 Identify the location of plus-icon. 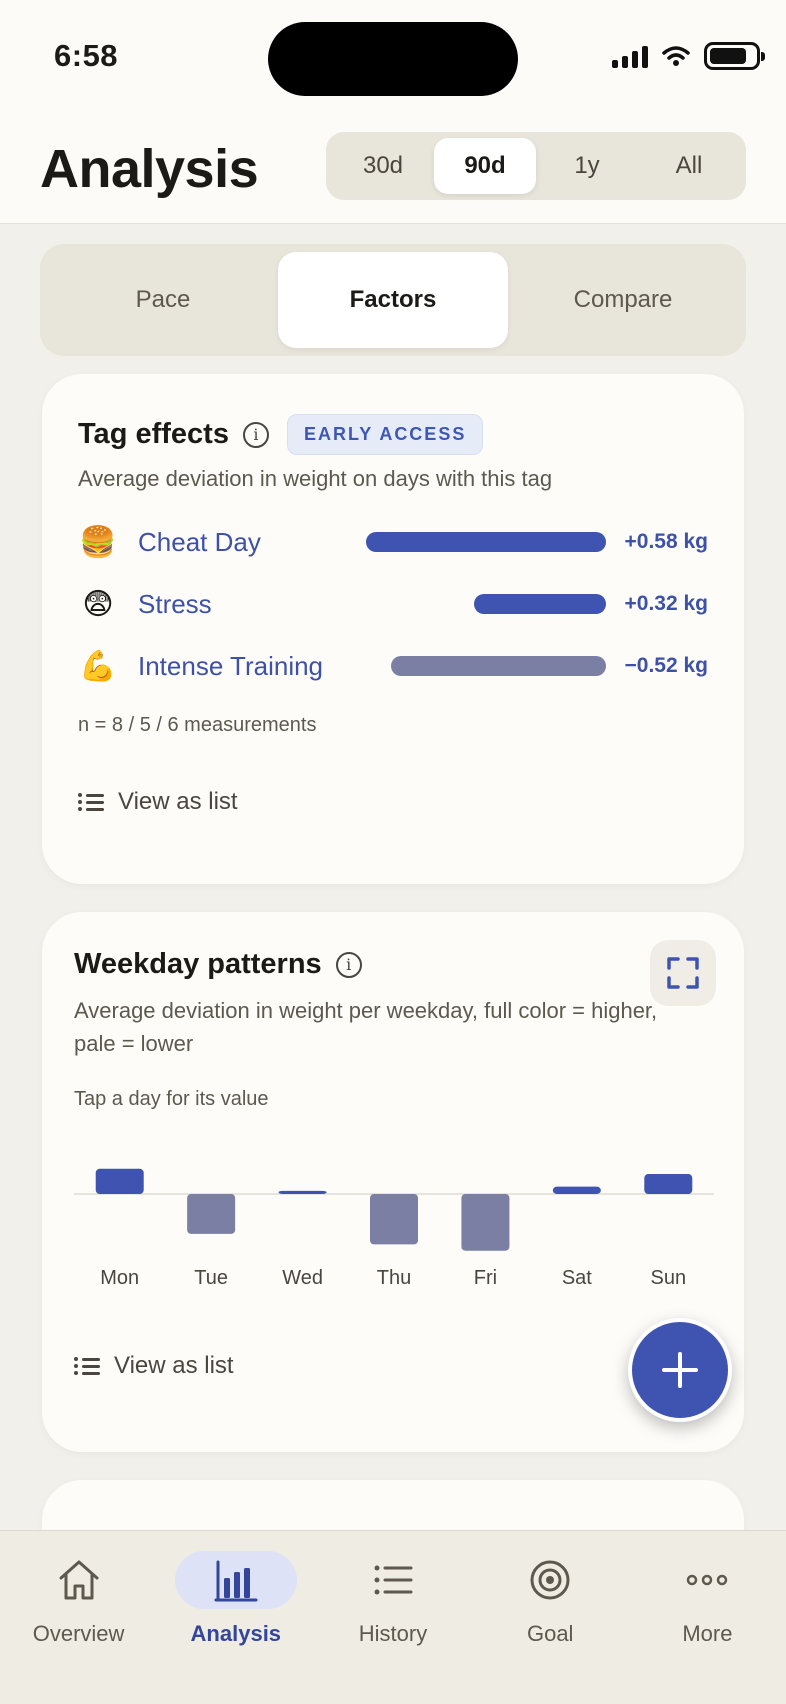
(680, 1370).